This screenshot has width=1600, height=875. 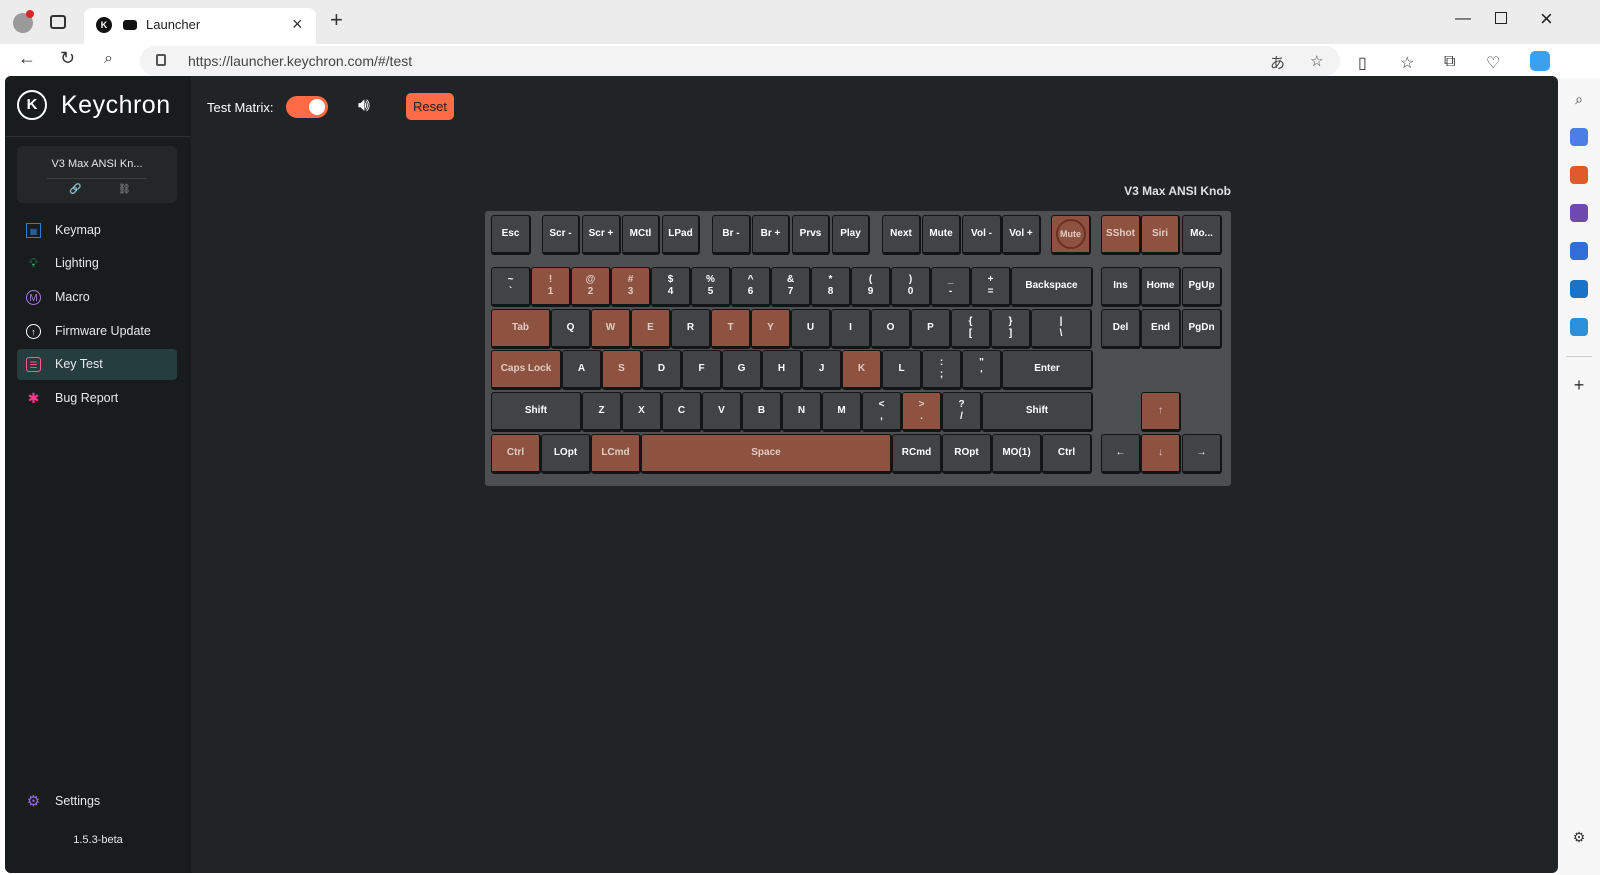 What do you see at coordinates (681, 235) in the screenshot?
I see `key-lpad: LPad` at bounding box center [681, 235].